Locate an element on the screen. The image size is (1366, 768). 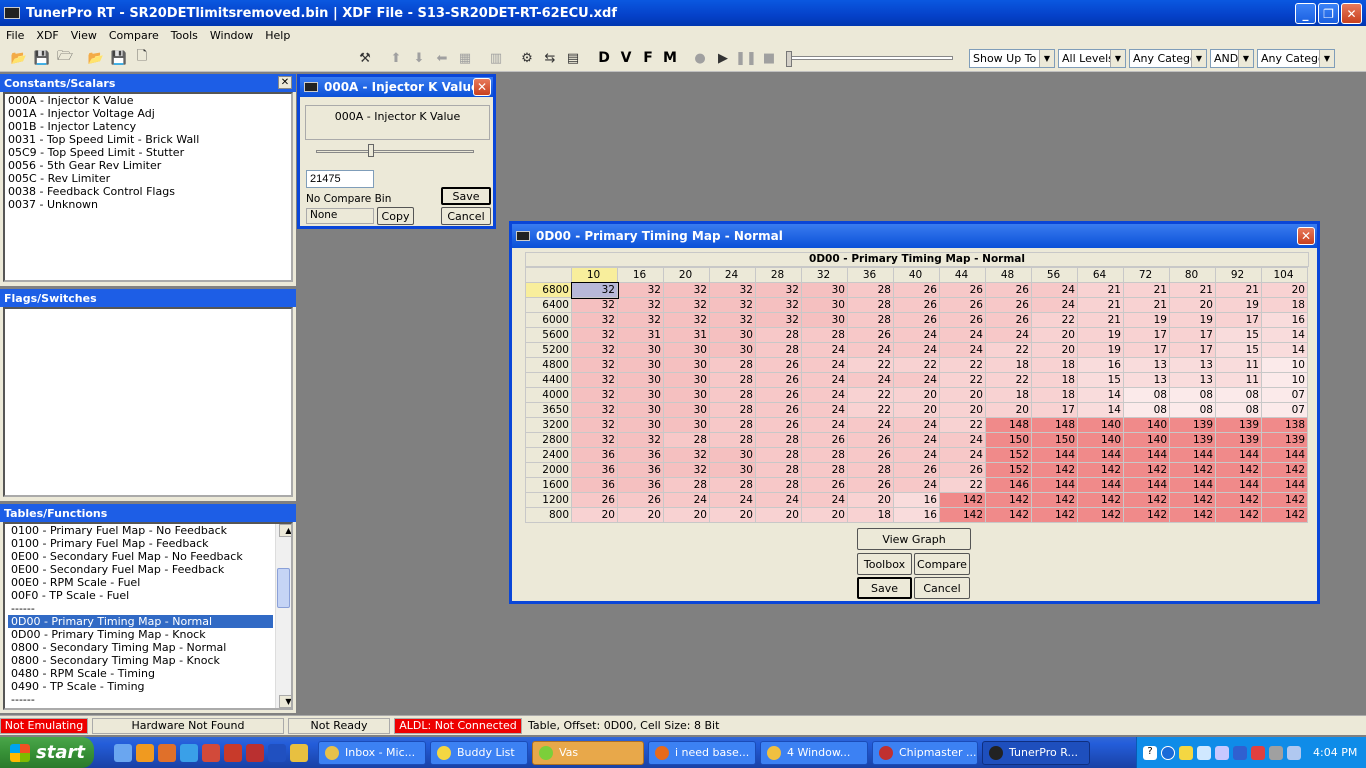
speaker-icon is located at coordinates (1276, 752).